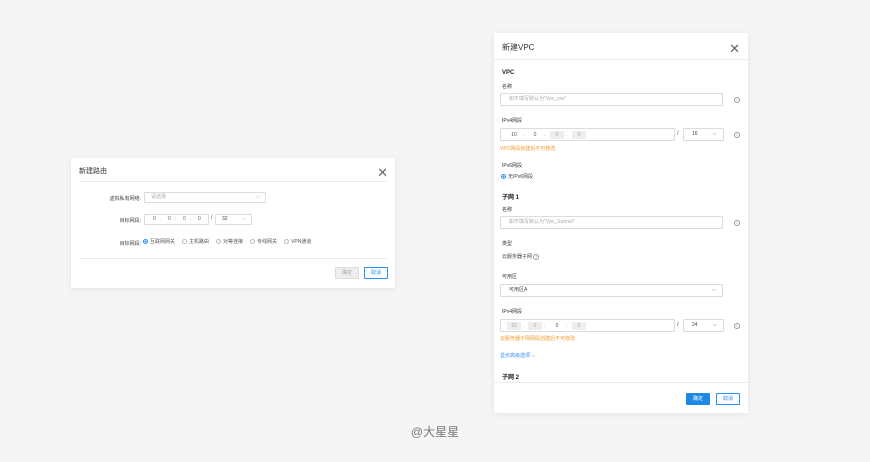 This screenshot has height=462, width=870. Describe the element at coordinates (301, 242) in the screenshot. I see `radio-label: VPN通道` at that location.